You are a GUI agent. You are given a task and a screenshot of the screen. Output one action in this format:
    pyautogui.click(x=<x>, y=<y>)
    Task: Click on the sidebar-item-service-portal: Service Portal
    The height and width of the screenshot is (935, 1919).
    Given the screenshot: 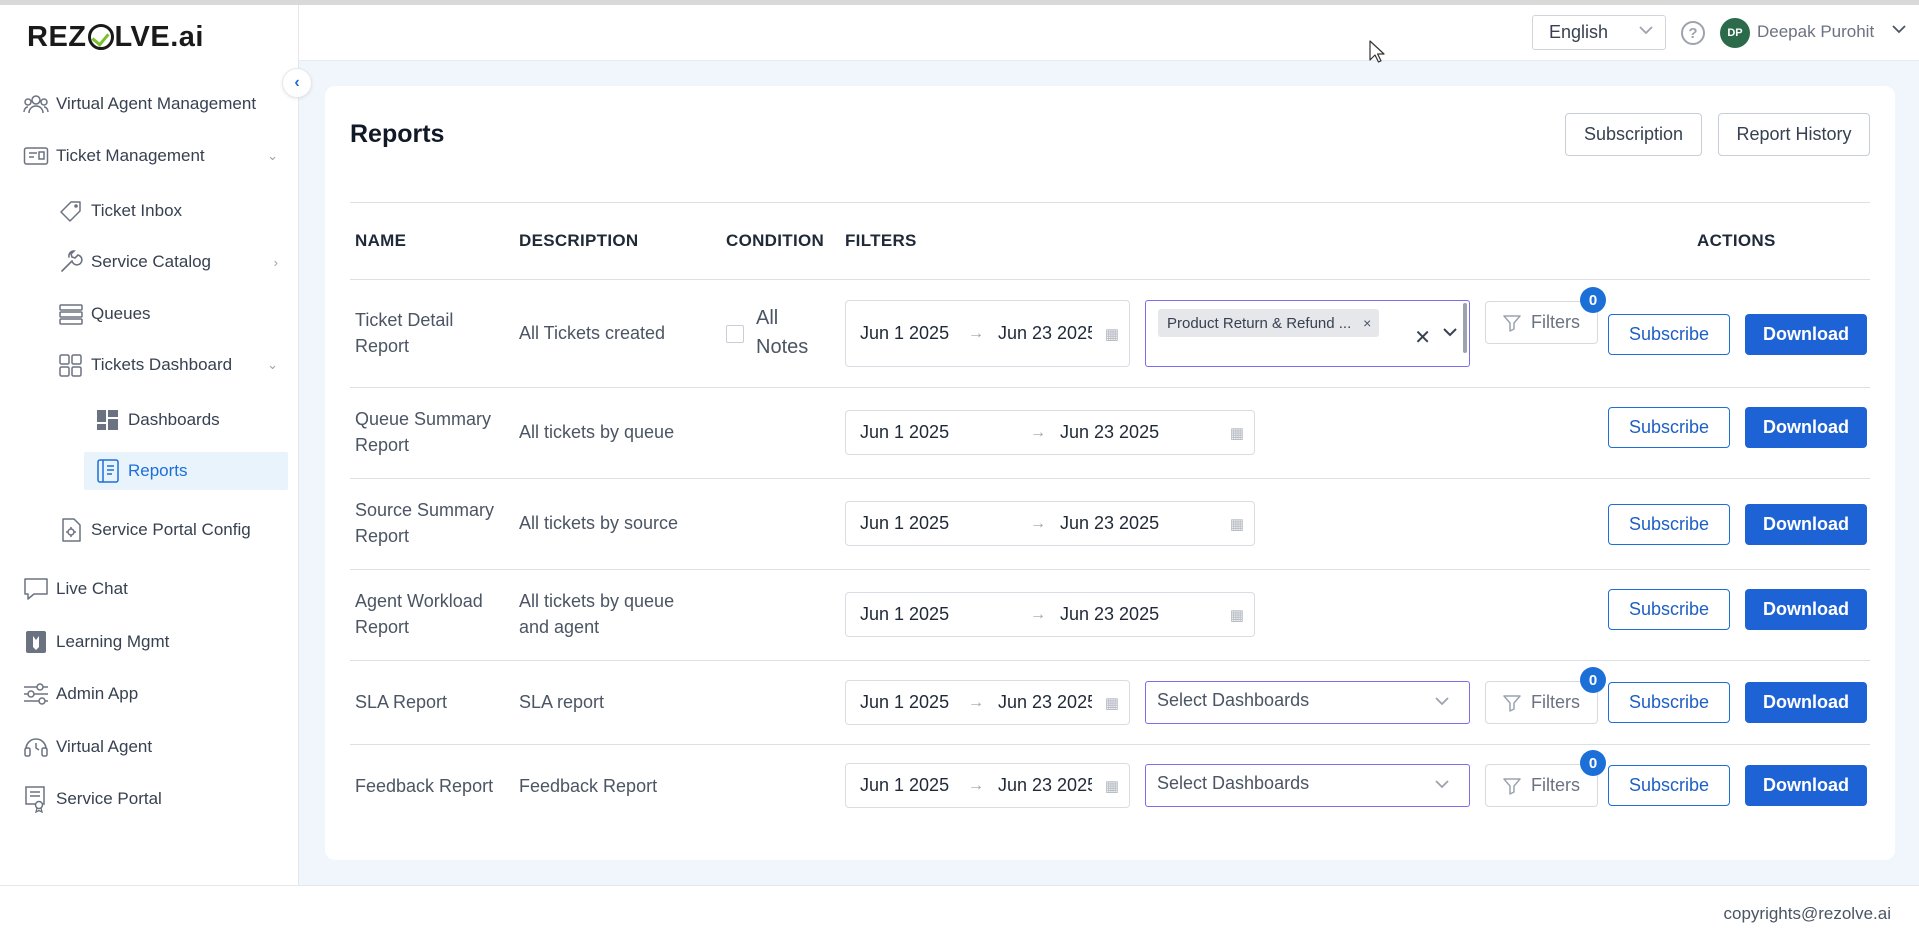 What is the action you would take?
    pyautogui.click(x=92, y=799)
    